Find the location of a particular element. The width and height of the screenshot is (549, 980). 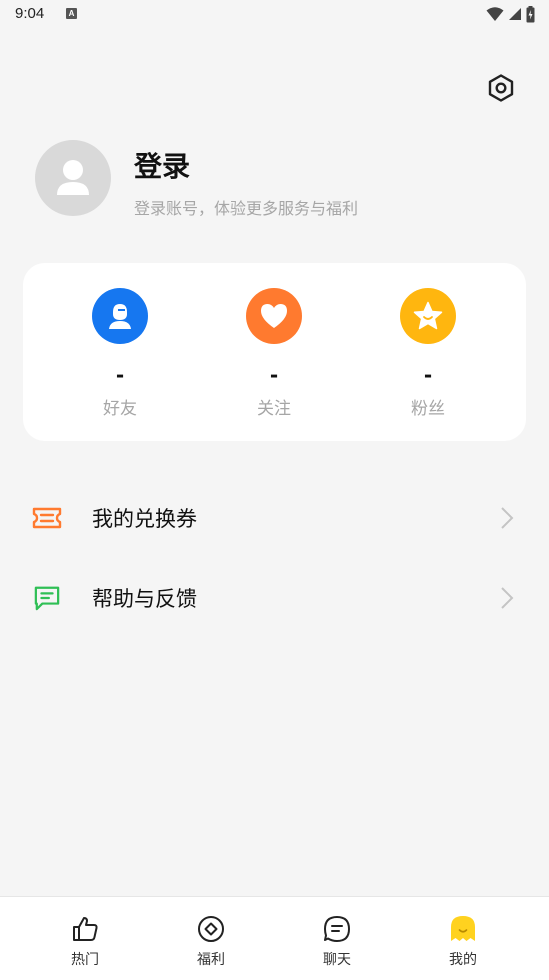

friend-icon is located at coordinates (120, 316).